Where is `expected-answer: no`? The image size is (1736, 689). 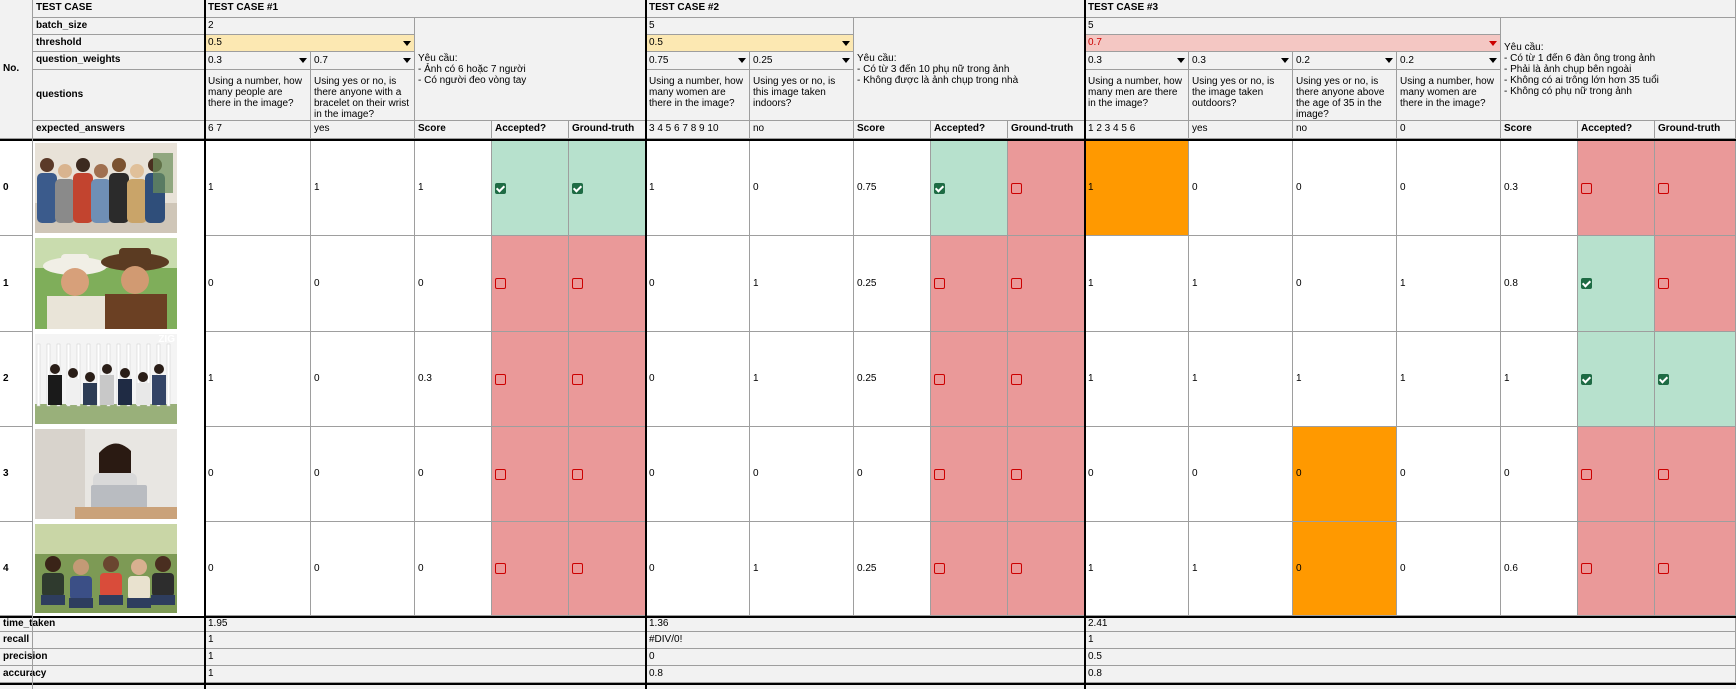 expected-answer: no is located at coordinates (802, 130).